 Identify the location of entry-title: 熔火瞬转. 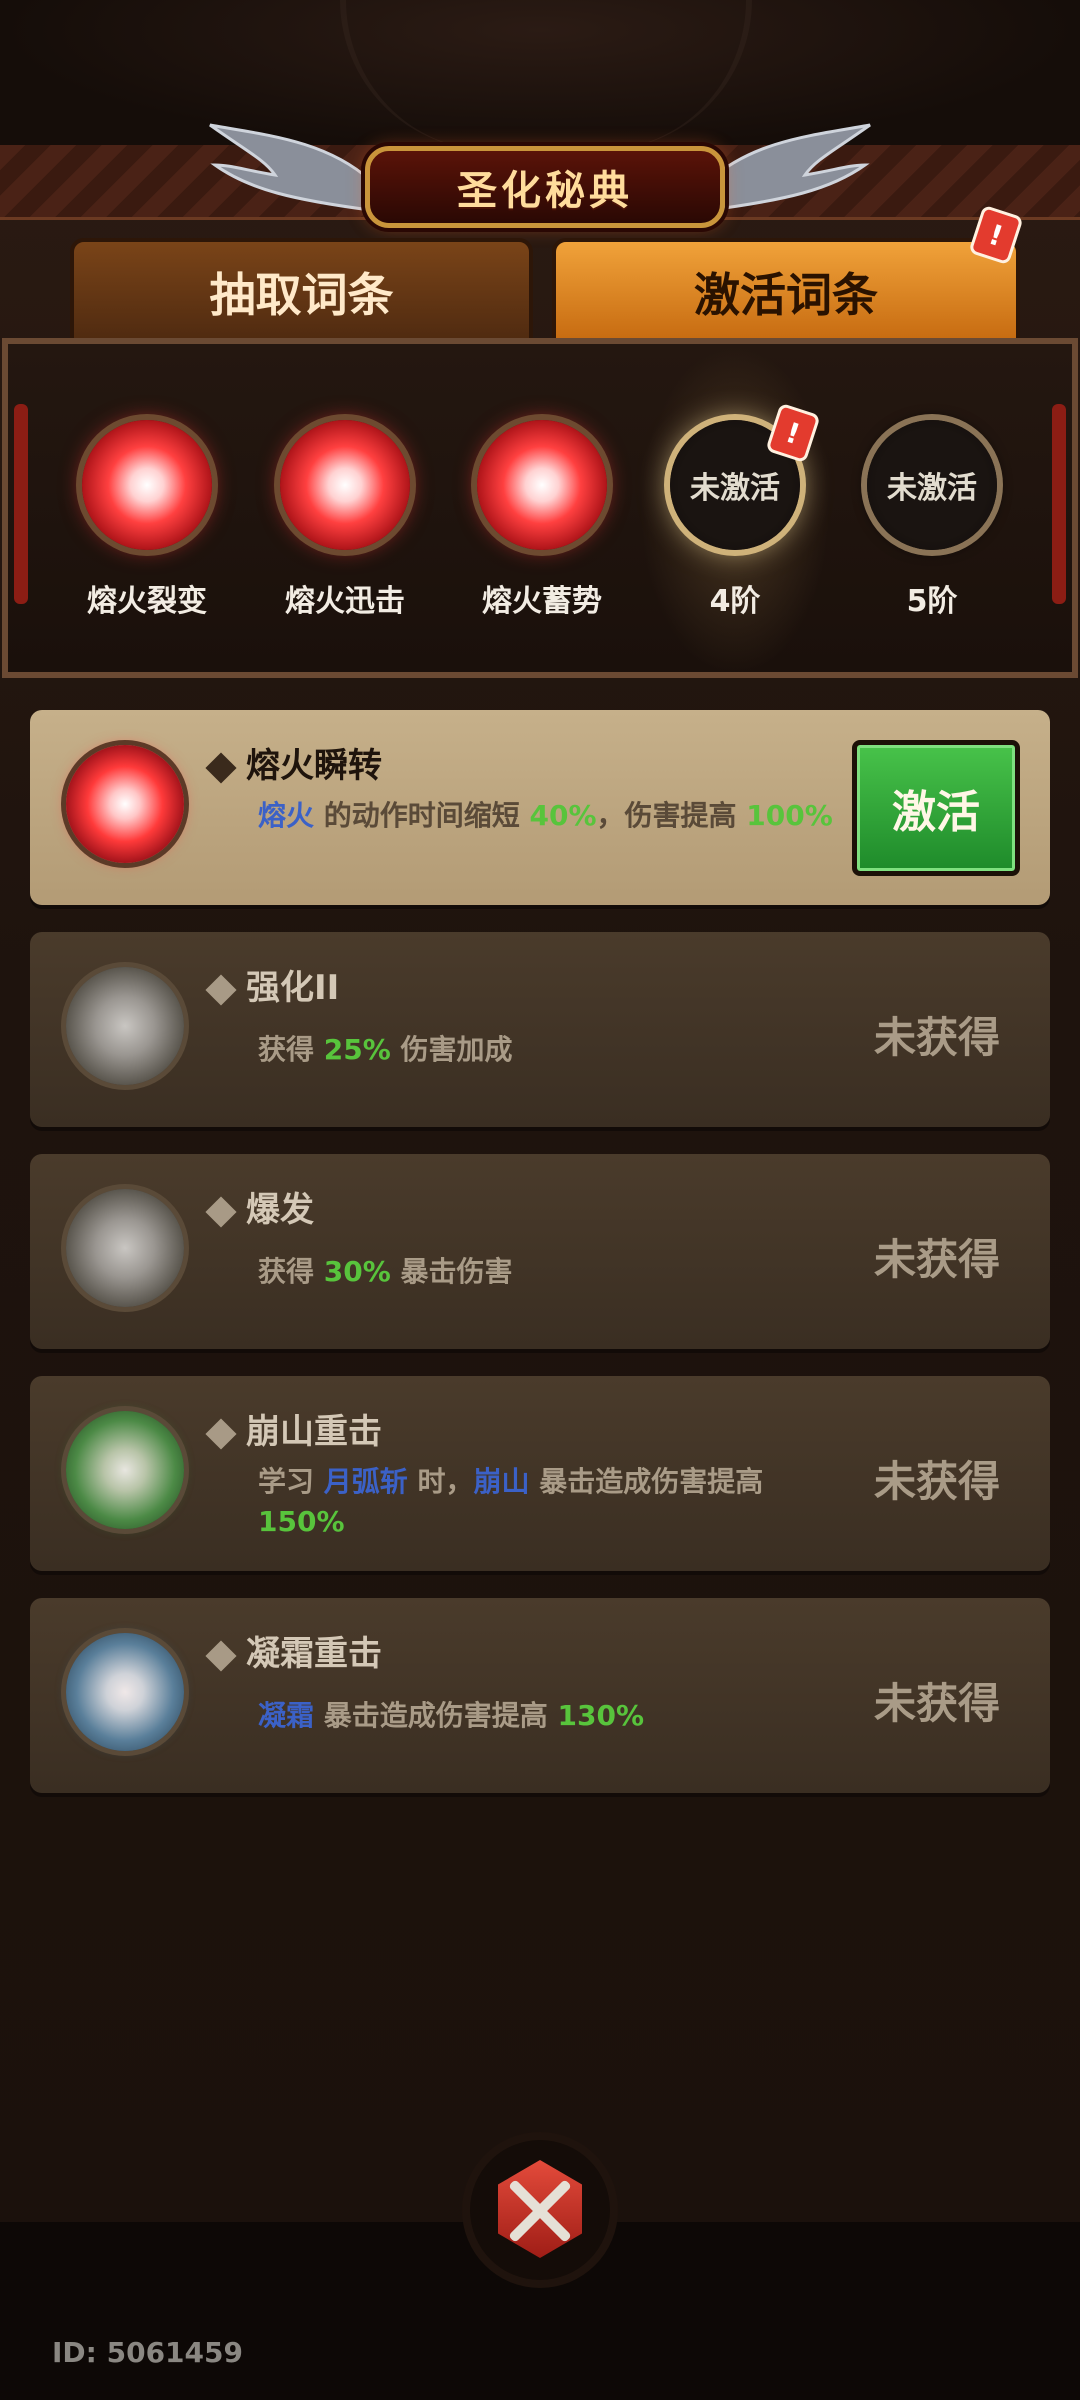
(293, 762).